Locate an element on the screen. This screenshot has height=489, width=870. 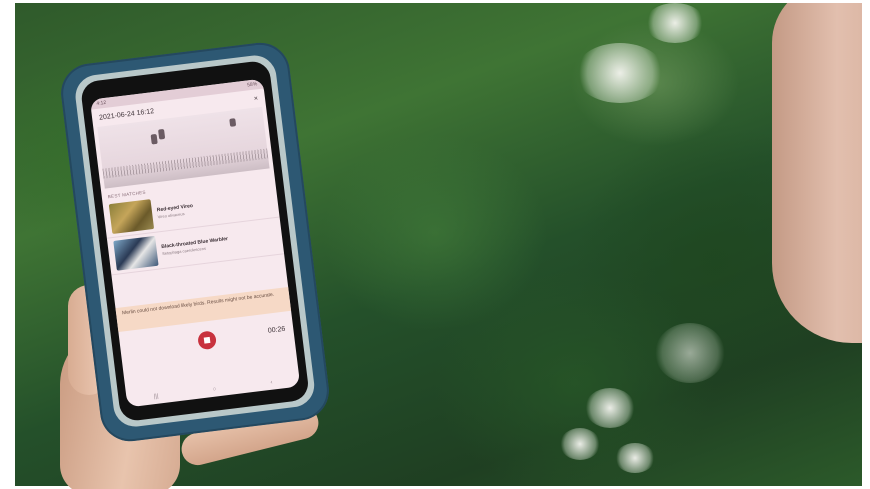
back-button: ‹ is located at coordinates (271, 383).